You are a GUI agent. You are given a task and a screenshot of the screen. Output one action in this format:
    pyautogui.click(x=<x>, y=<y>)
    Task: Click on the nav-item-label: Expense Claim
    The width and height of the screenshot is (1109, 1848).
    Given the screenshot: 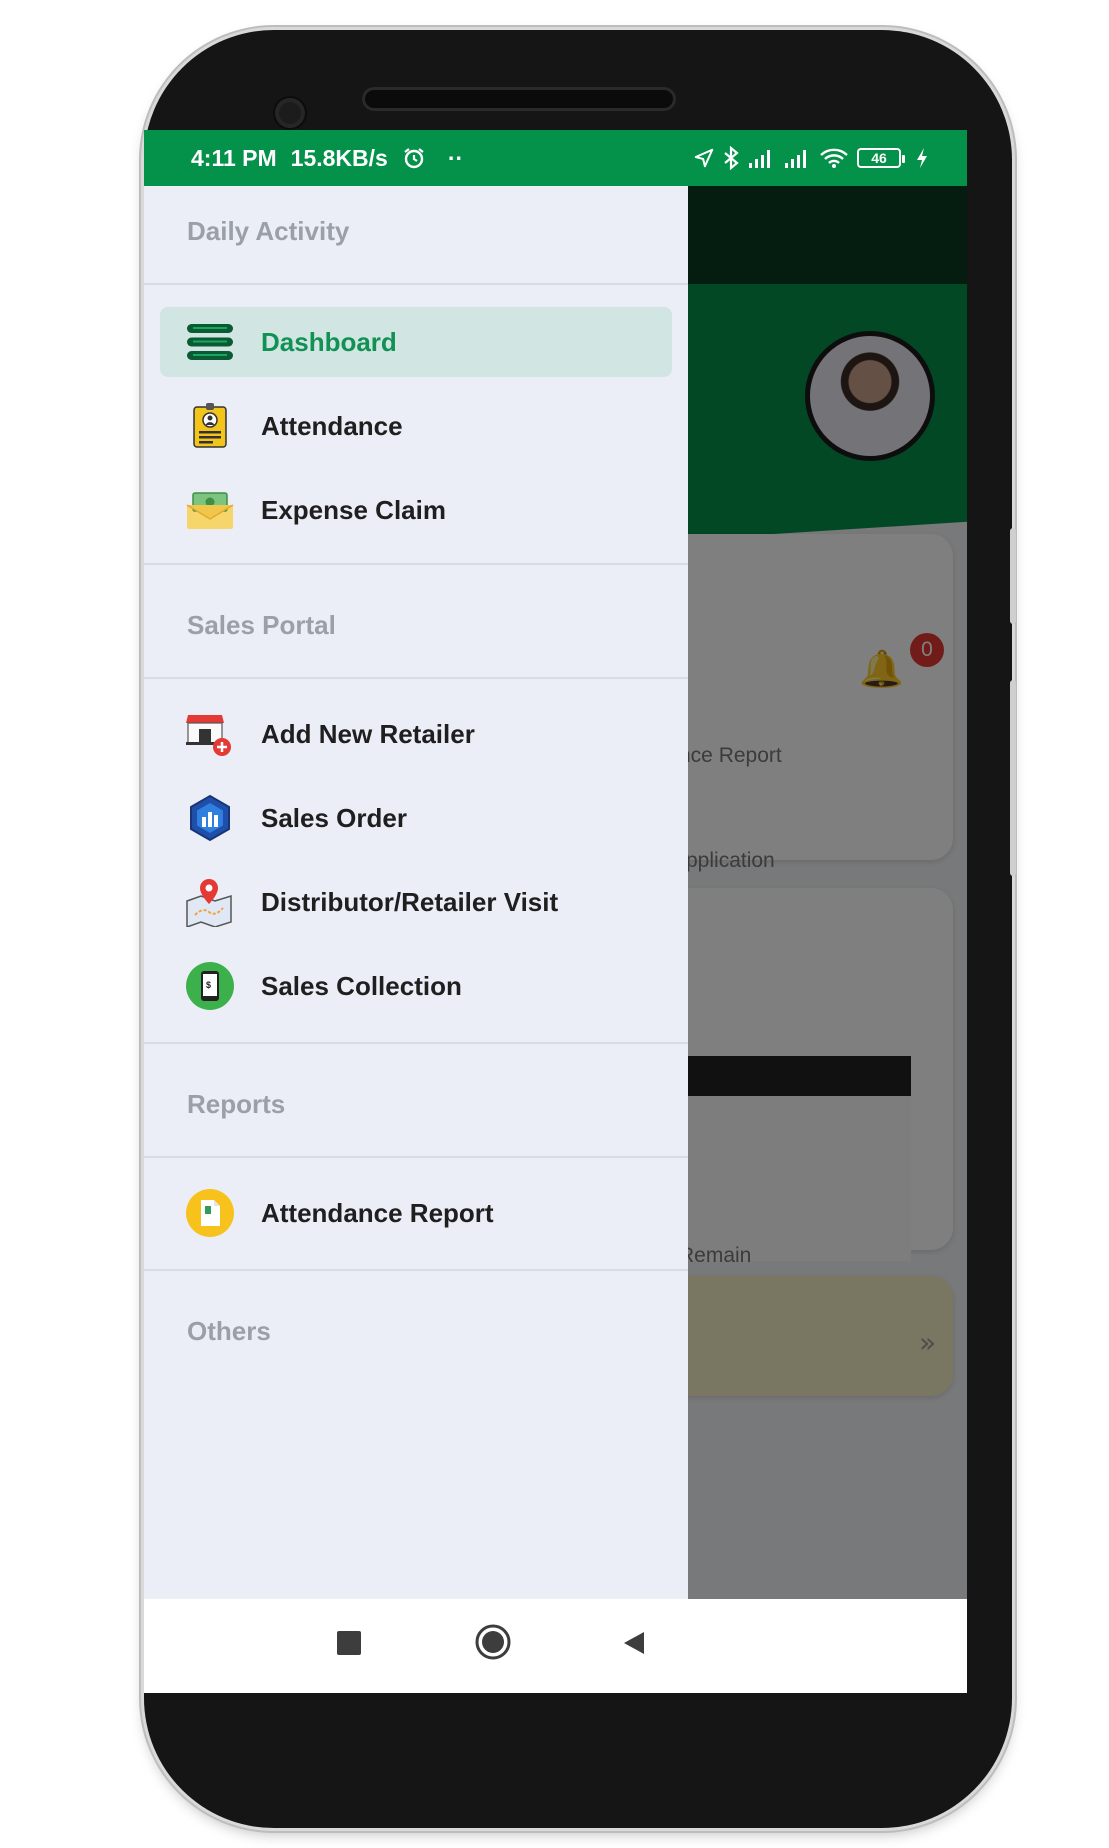 What is the action you would take?
    pyautogui.click(x=353, y=510)
    